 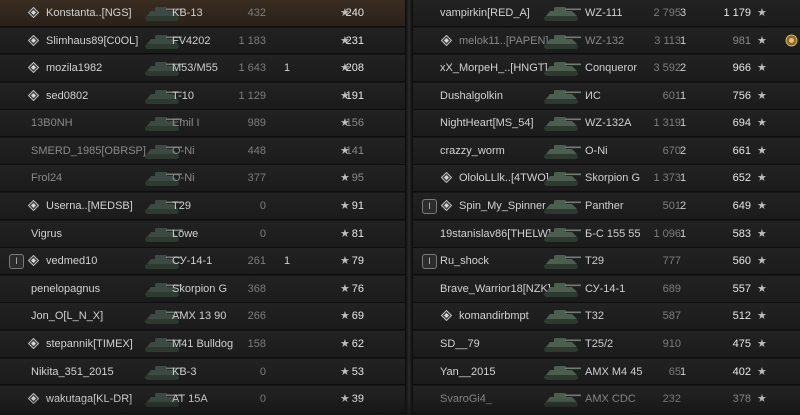 What do you see at coordinates (737, 13) in the screenshot?
I see `score-value: 1 179` at bounding box center [737, 13].